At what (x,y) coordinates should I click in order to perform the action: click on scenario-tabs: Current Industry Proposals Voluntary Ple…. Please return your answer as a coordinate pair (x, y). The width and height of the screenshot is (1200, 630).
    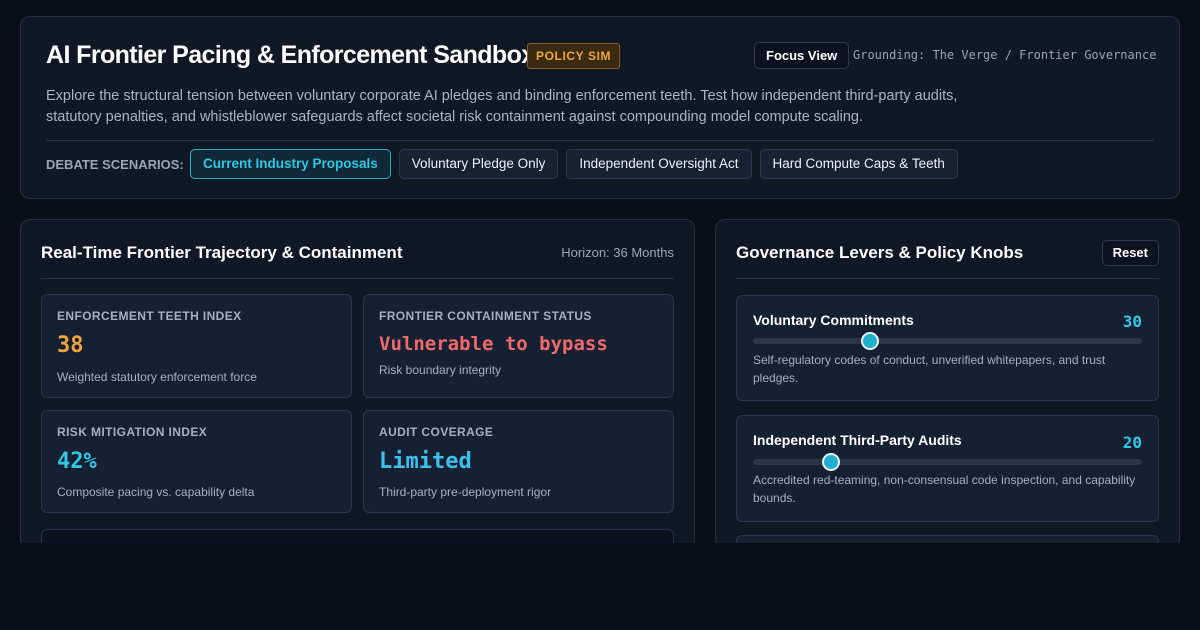
    Looking at the image, I should click on (574, 164).